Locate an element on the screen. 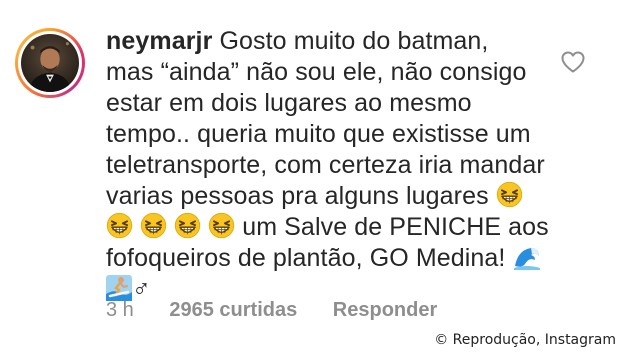  comment-line-4: tempo.. queria muito que existisse um is located at coordinates (318, 134).